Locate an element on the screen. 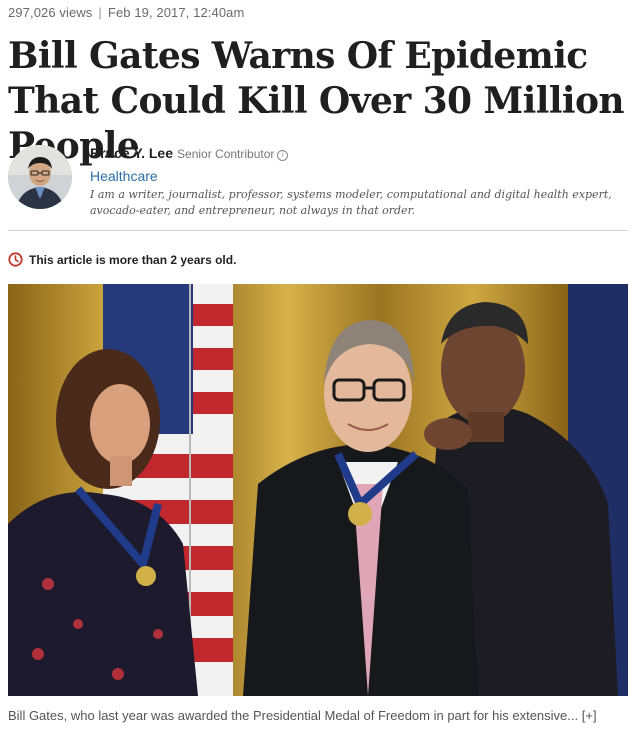 Image resolution: width=640 pixels, height=748 pixels. expand-caption-button: [+] is located at coordinates (589, 715).